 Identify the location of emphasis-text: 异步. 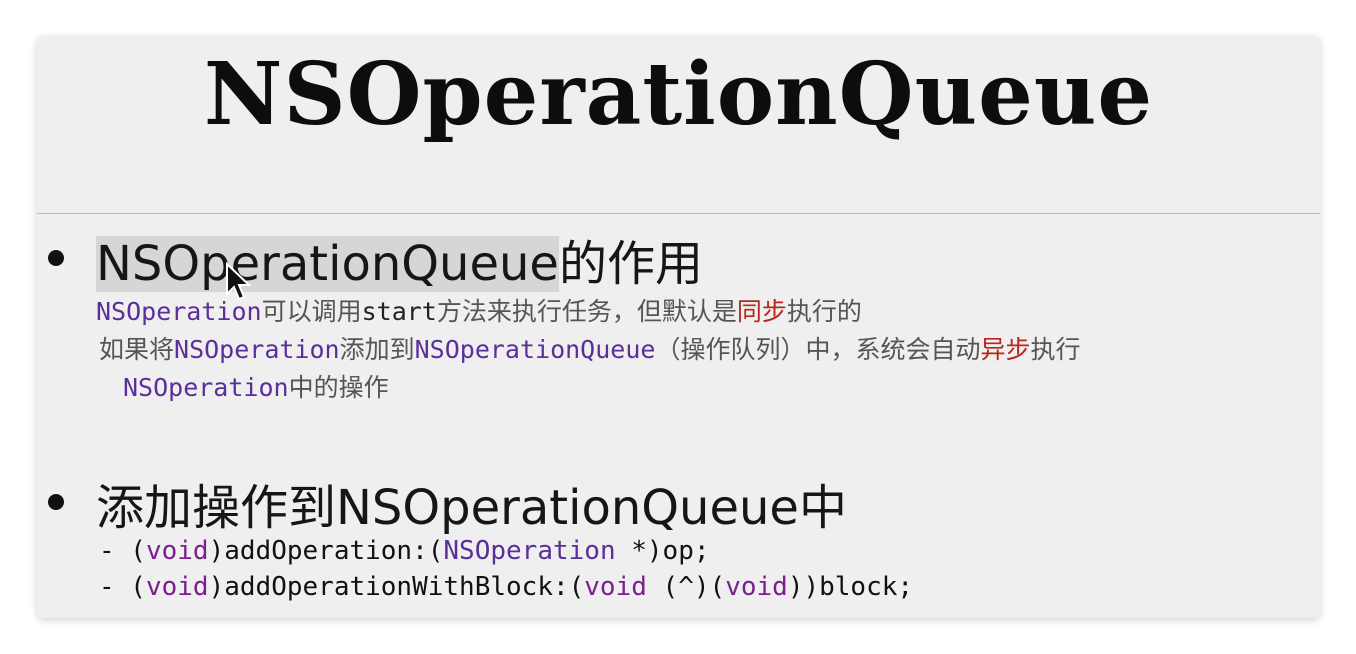
(1005, 349).